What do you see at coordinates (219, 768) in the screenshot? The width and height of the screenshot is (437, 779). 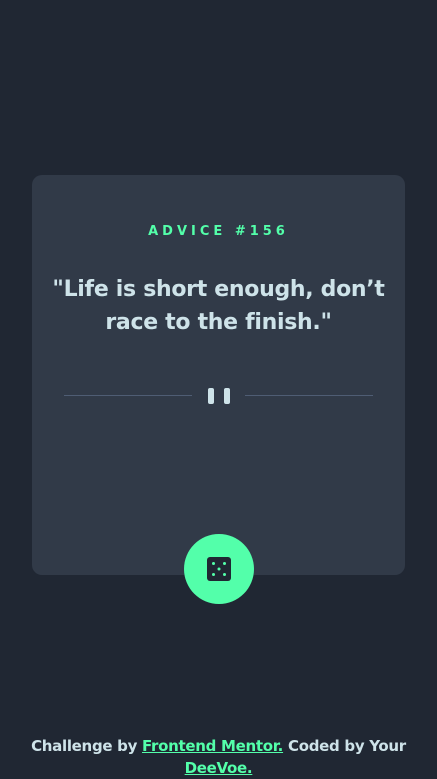 I see `author-link: DeeVoe.` at bounding box center [219, 768].